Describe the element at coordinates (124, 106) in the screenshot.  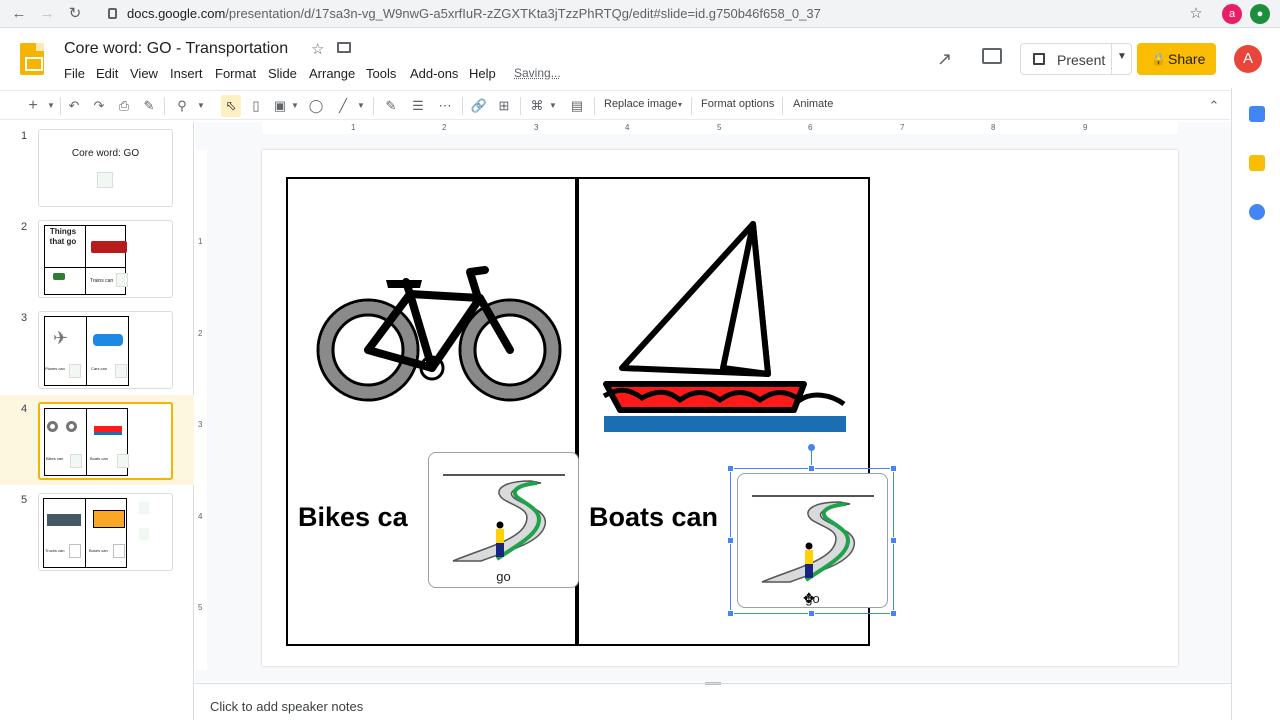
I see `print-icon: ⎙` at that location.